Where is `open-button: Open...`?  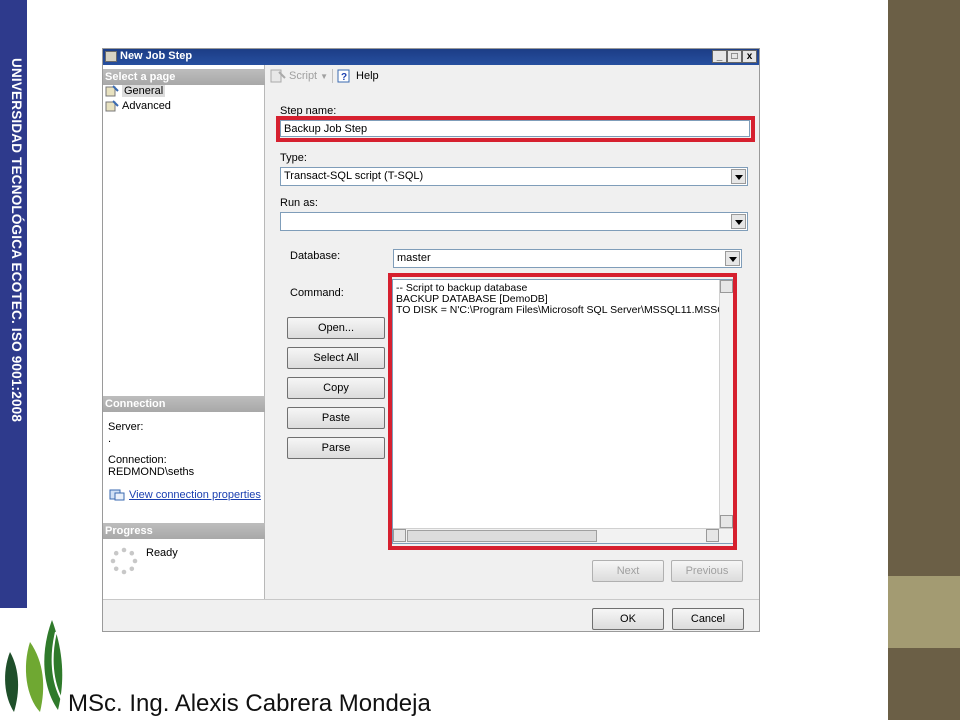
open-button: Open... is located at coordinates (336, 328).